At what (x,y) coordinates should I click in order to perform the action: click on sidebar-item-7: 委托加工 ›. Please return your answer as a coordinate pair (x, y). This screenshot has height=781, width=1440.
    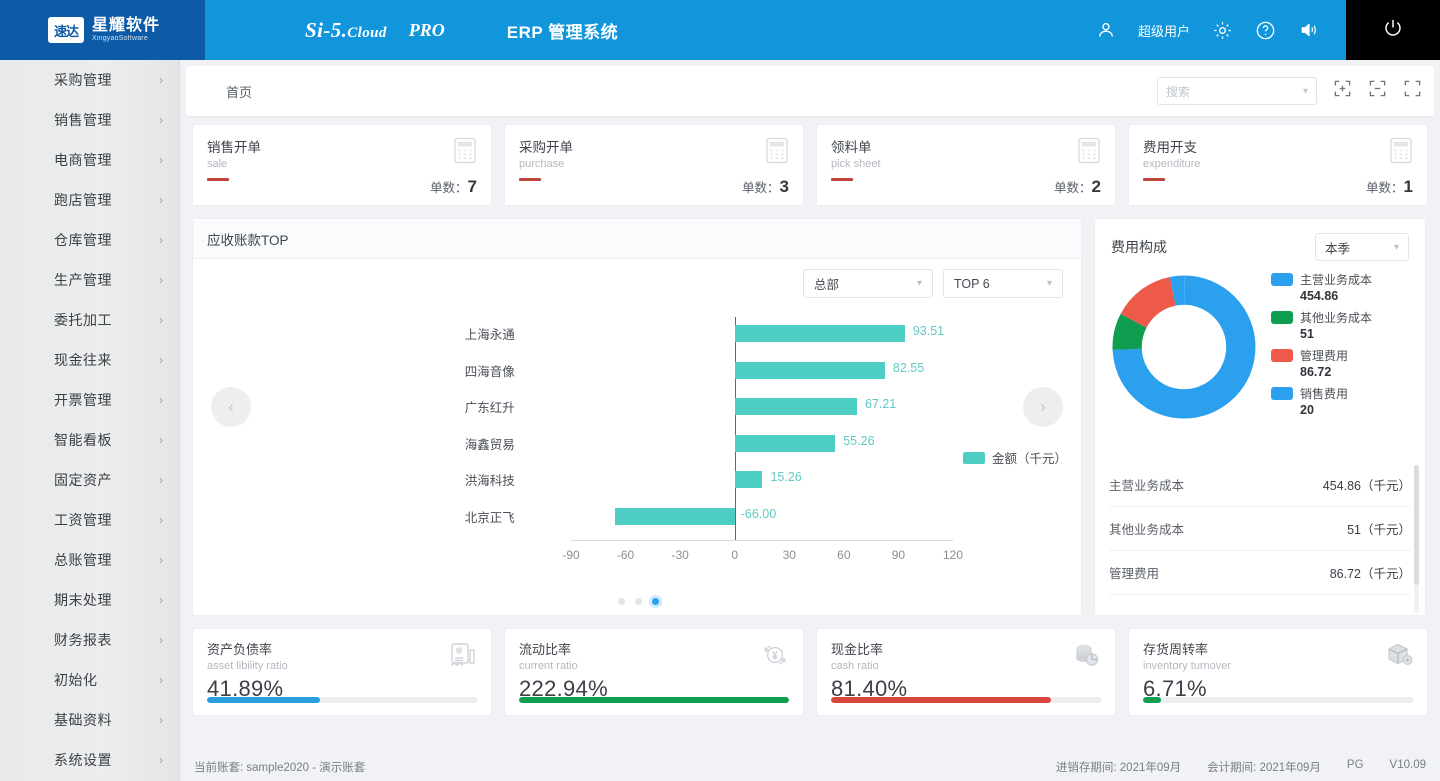
    Looking at the image, I should click on (89, 320).